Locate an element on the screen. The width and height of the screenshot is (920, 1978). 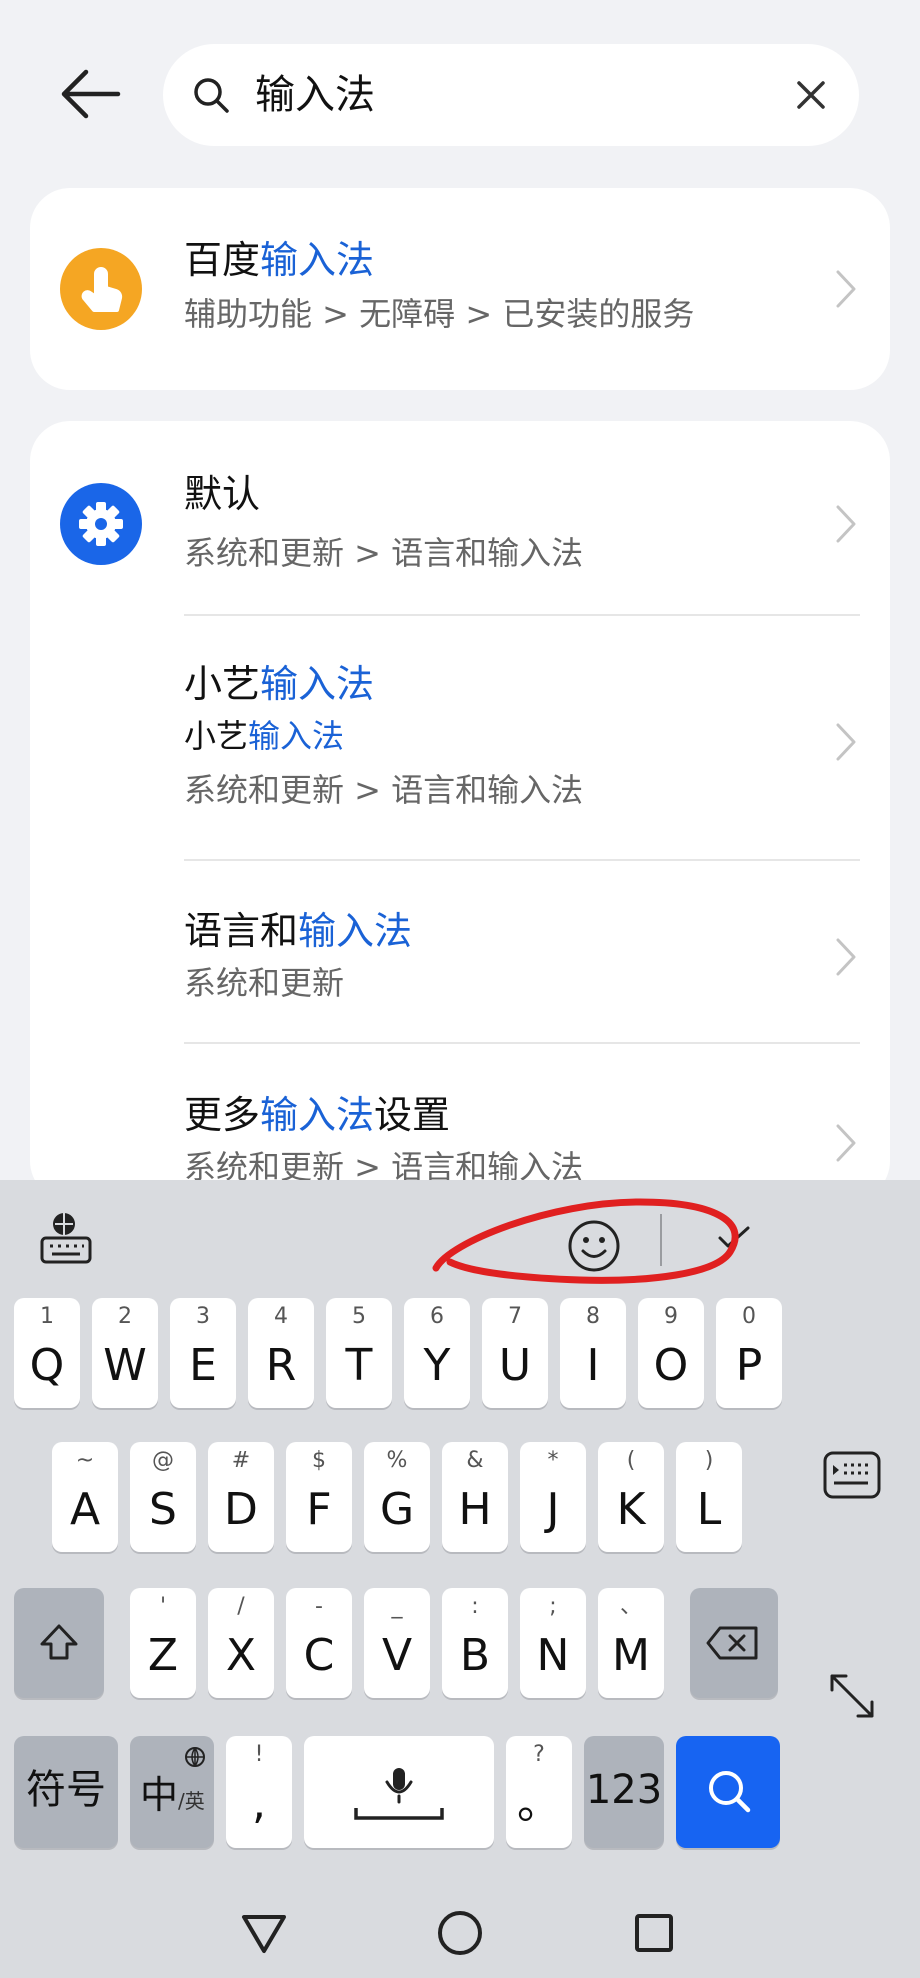
result-path: 辅助功能 > 无障碍 > 已安装的服务 is located at coordinates (439, 314).